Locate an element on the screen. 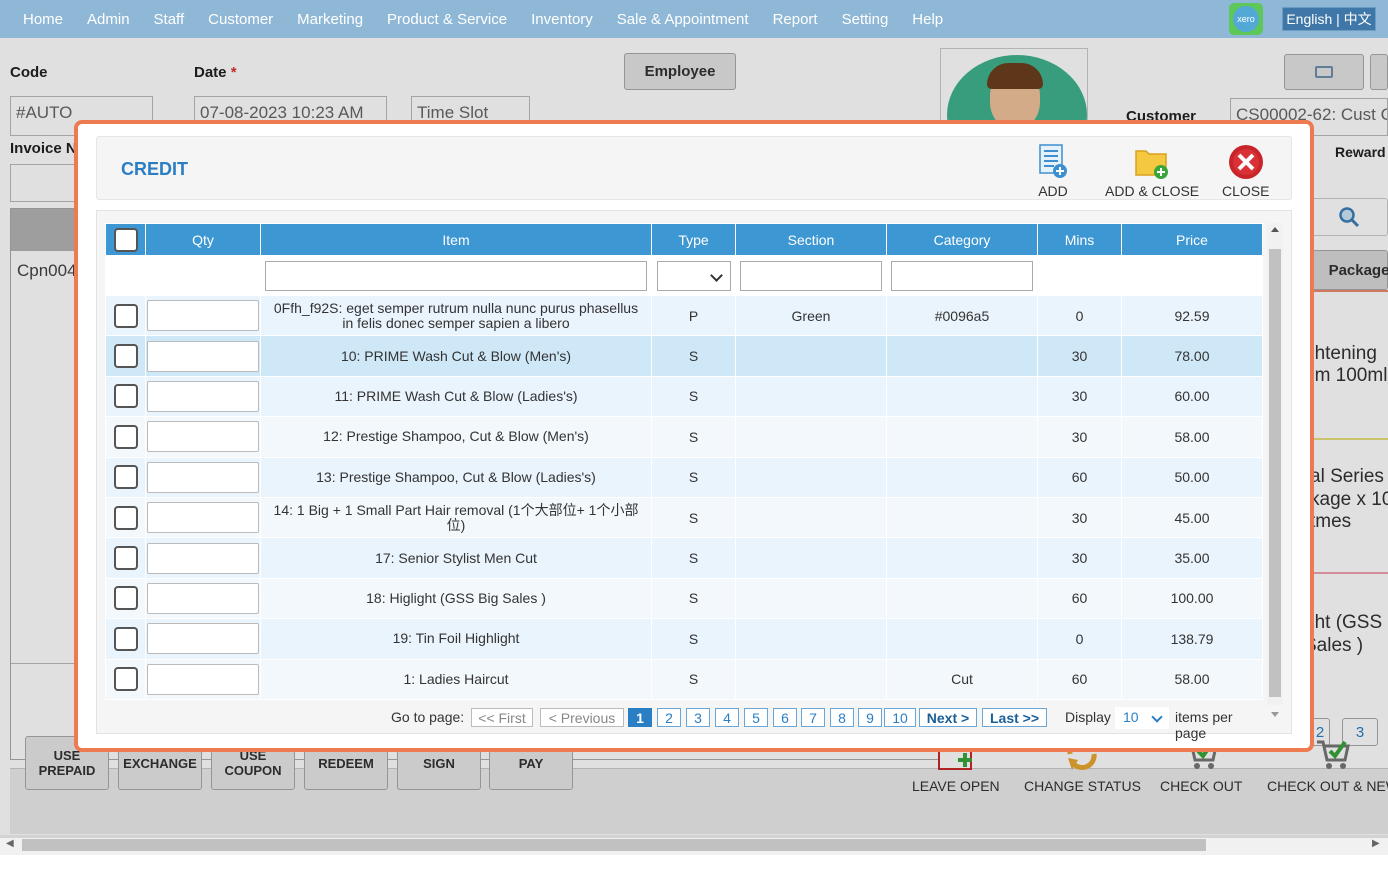 The width and height of the screenshot is (1388, 894). scroll-right-icon: ▶ is located at coordinates (1376, 843).